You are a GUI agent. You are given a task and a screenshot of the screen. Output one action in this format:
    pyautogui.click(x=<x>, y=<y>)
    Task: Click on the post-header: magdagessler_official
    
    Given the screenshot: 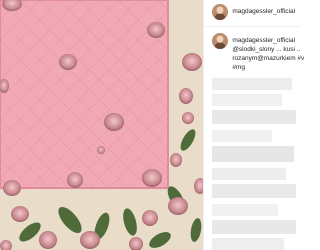 What is the action you would take?
    pyautogui.click(x=252, y=13)
    